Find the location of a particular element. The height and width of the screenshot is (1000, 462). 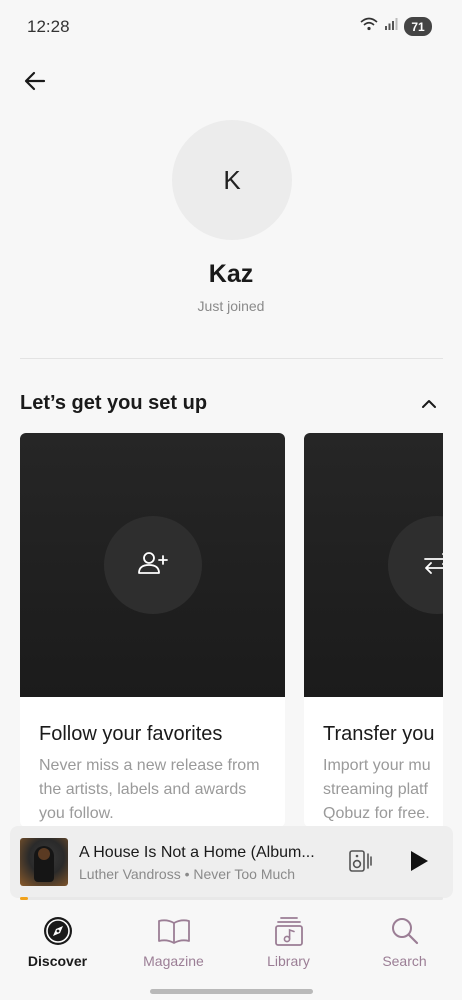

card-title: Follow your favorites is located at coordinates (131, 734).